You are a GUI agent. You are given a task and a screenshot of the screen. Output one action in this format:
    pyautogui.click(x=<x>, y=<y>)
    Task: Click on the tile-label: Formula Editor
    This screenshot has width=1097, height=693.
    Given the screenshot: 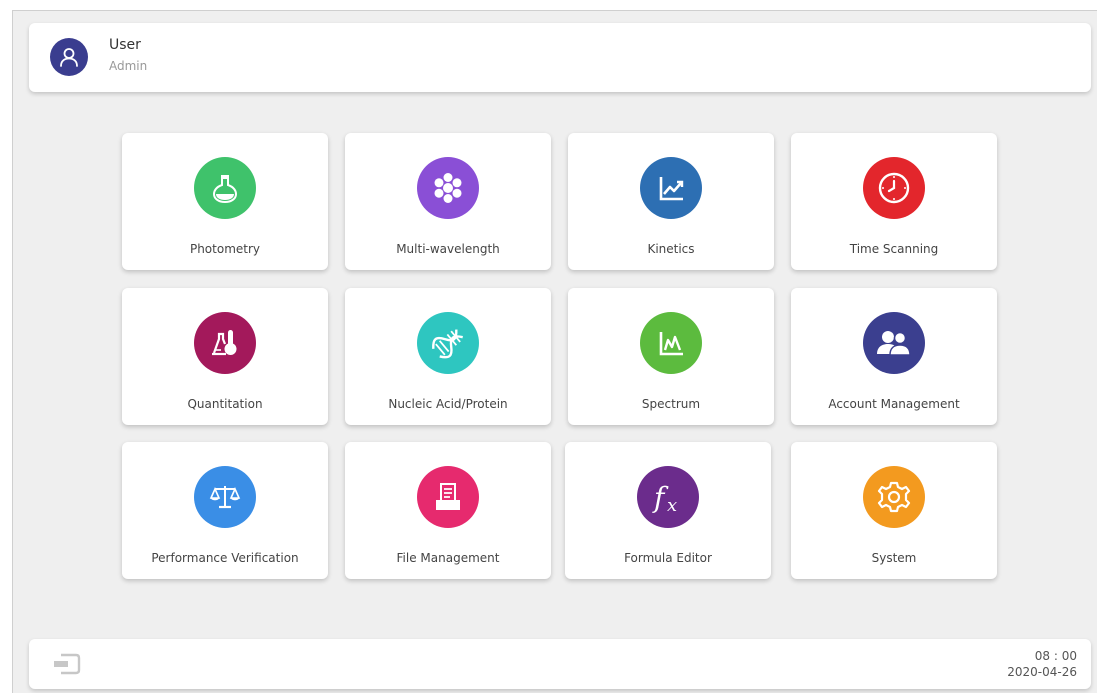 What is the action you would take?
    pyautogui.click(x=668, y=558)
    